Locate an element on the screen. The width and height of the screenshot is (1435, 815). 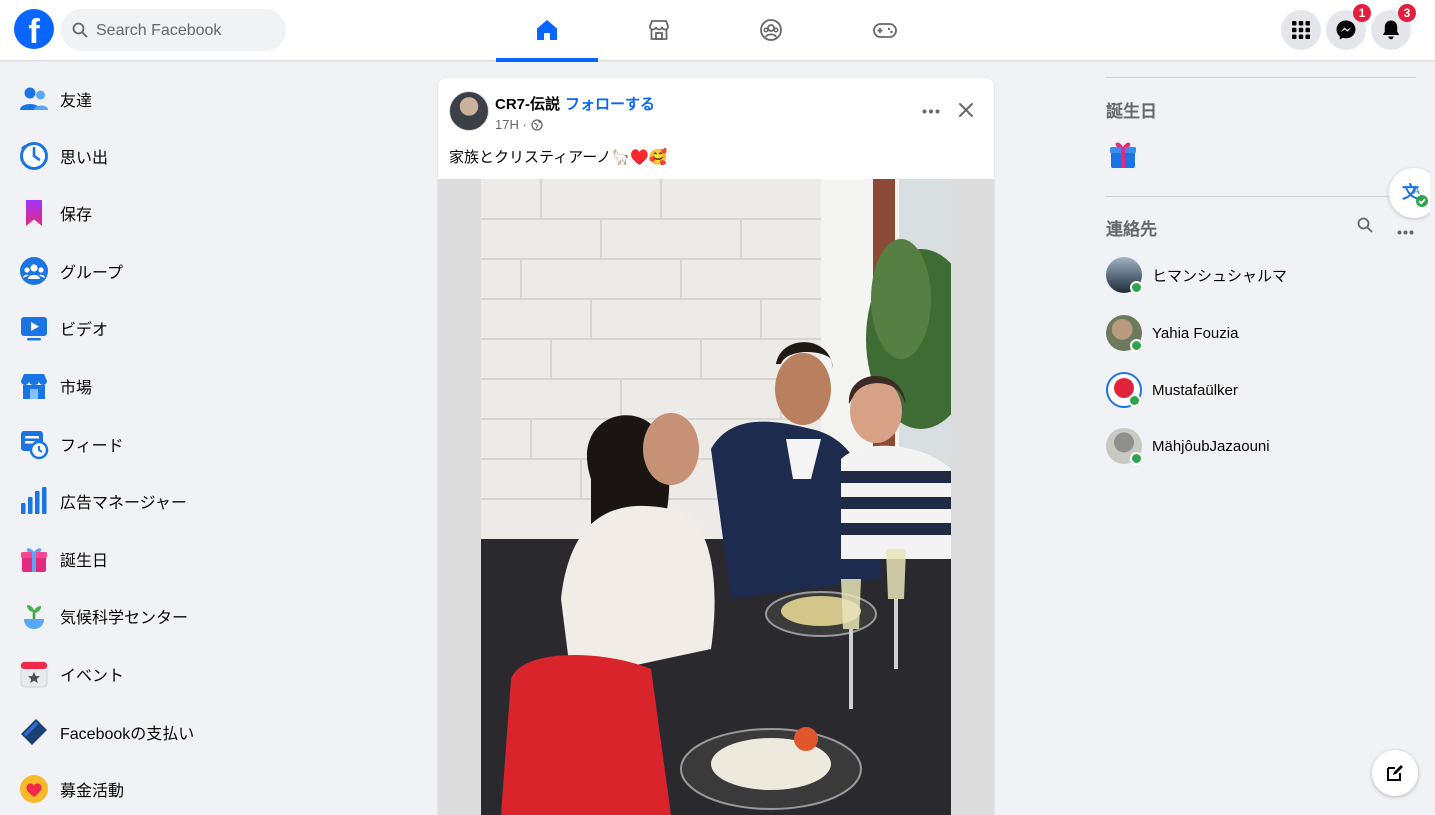
sidebar-item-label: 広告マネージャー is located at coordinates (123, 503).